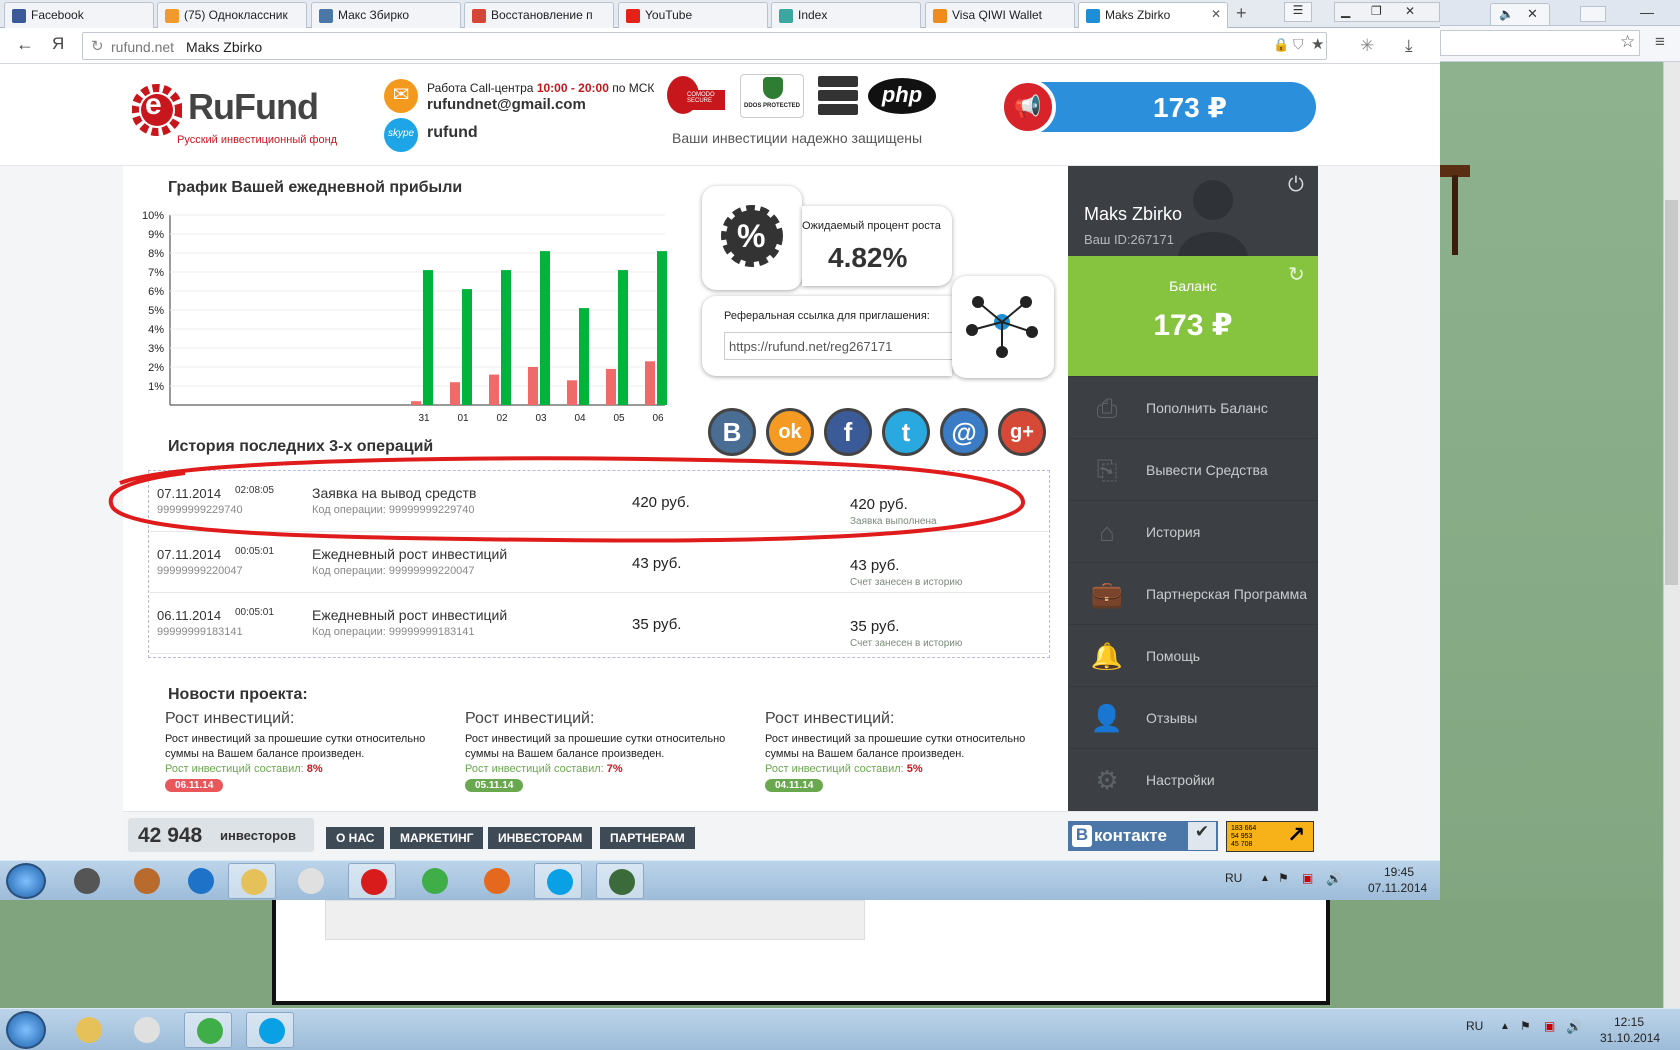  What do you see at coordinates (97, 46) in the screenshot?
I see `reload-icon: ↻` at bounding box center [97, 46].